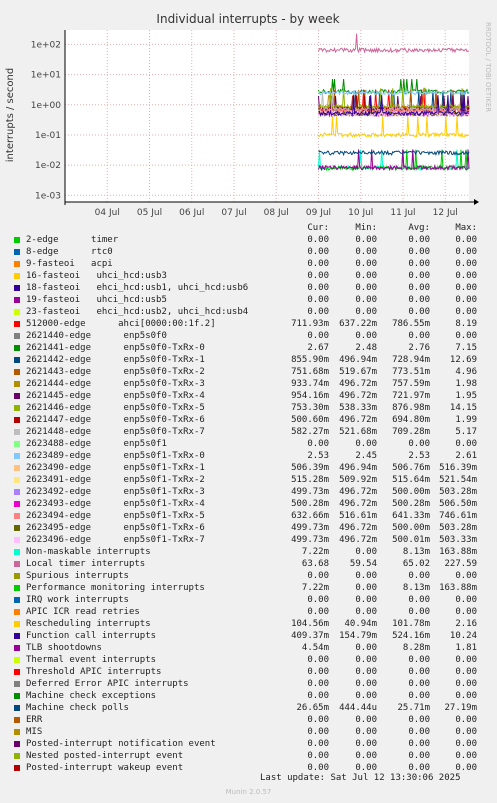  Describe the element at coordinates (115, 480) in the screenshot. I see `legend-label: 2623491-edge enp5s0f1-TxRx-2` at that location.